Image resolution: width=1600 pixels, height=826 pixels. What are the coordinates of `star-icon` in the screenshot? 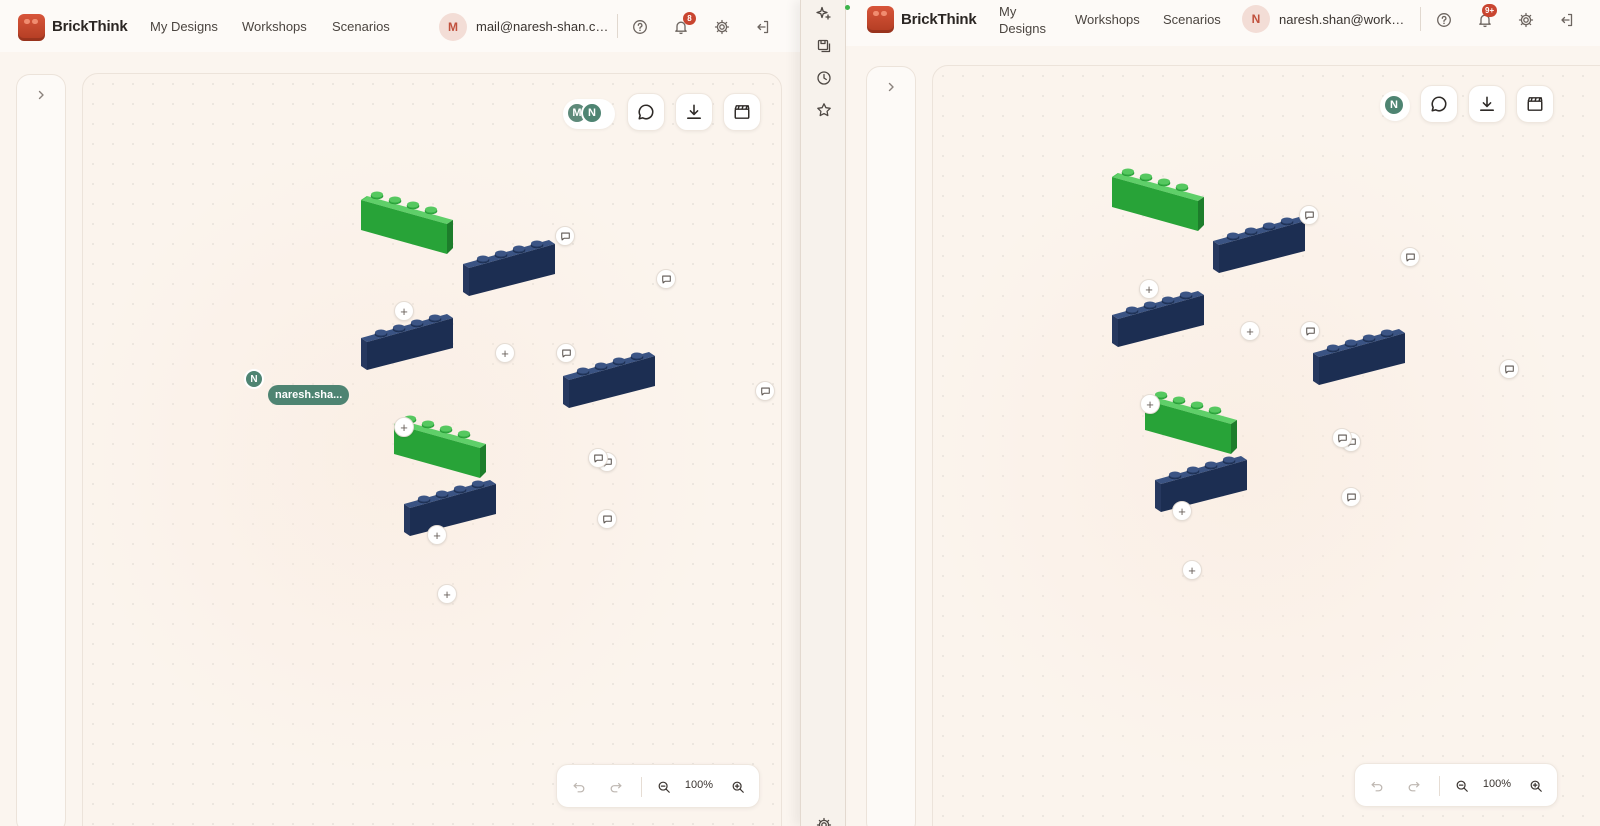 It's located at (824, 110).